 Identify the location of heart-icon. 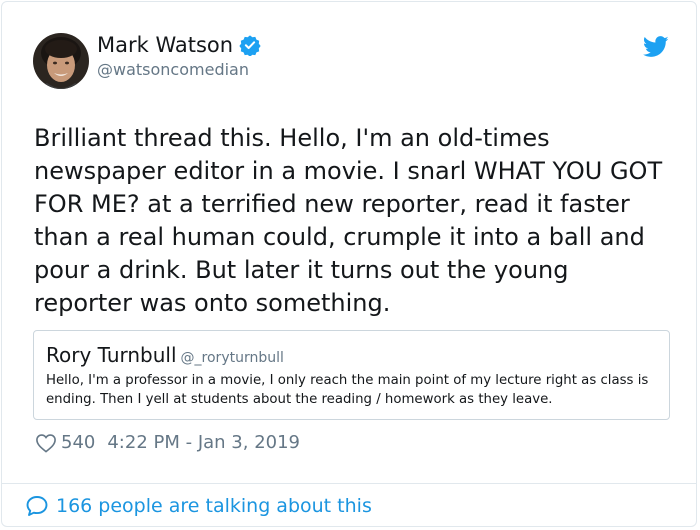
(46, 443).